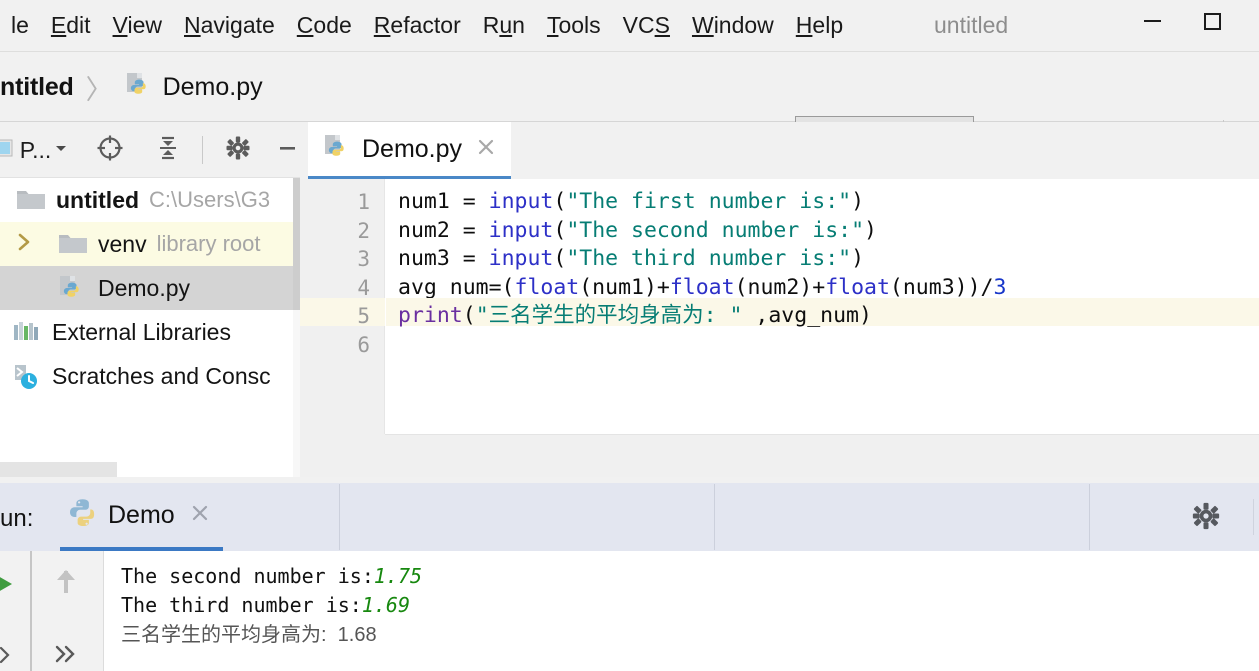 The image size is (1259, 671). What do you see at coordinates (385, 605) in the screenshot?
I see `console-user-input: 1.69` at bounding box center [385, 605].